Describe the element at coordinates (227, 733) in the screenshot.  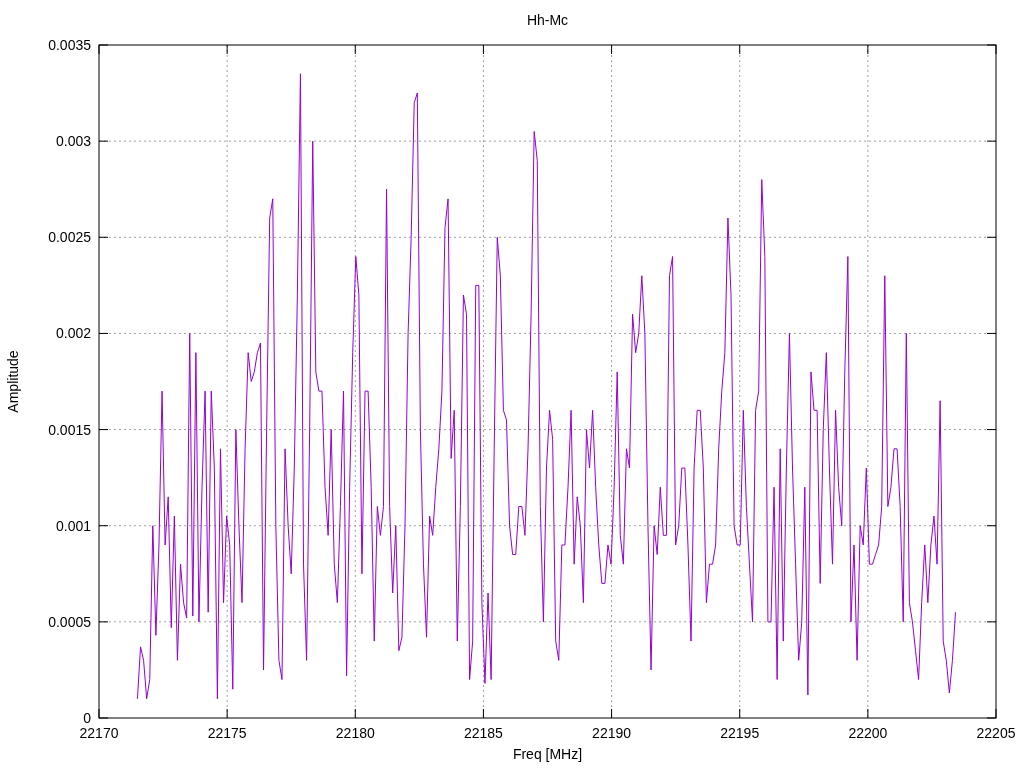
I see `x-tick-label: 22175` at that location.